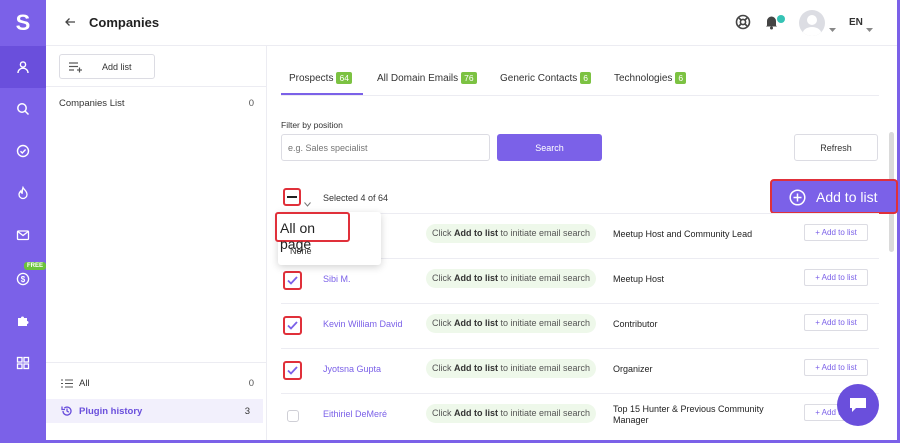 This screenshot has width=900, height=443. I want to click on add-list-button: Add list, so click(107, 66).